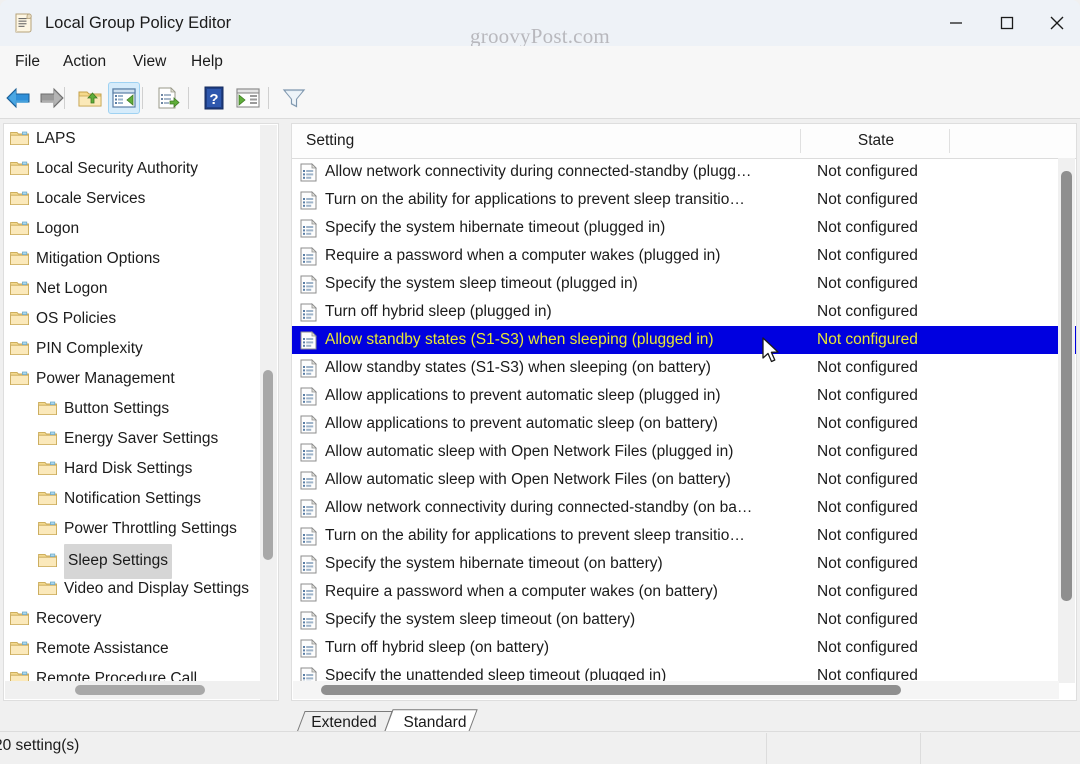 This screenshot has height=764, width=1080. I want to click on menu-view: View, so click(149, 62).